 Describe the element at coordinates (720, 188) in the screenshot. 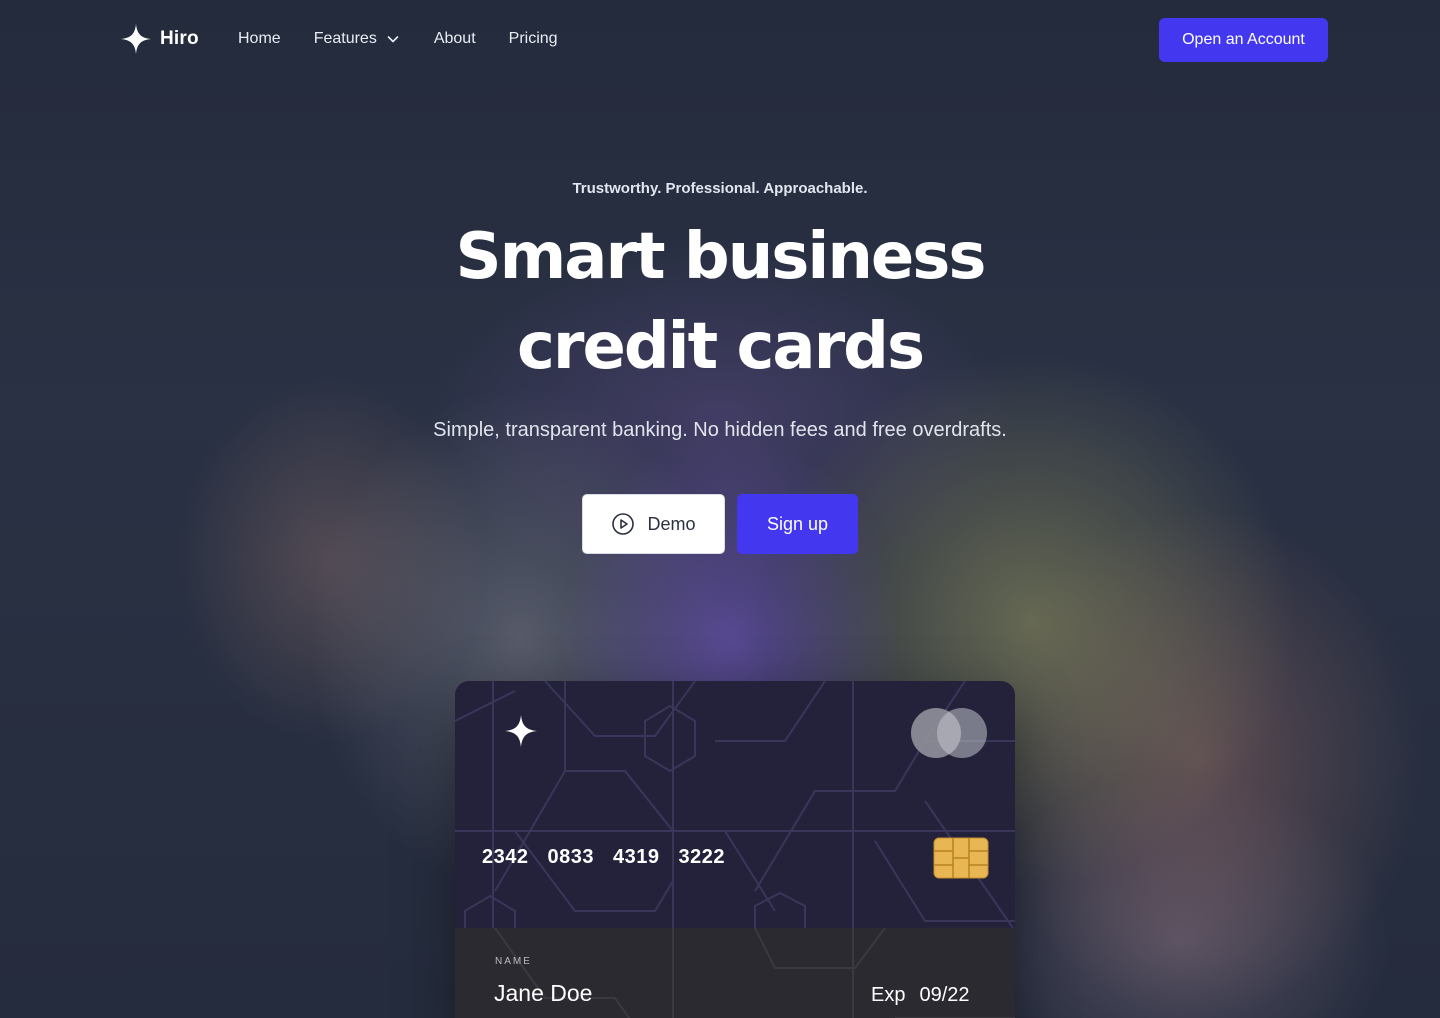

I see `hero-tagline: Trustworthy. Professional. Approachable.` at that location.